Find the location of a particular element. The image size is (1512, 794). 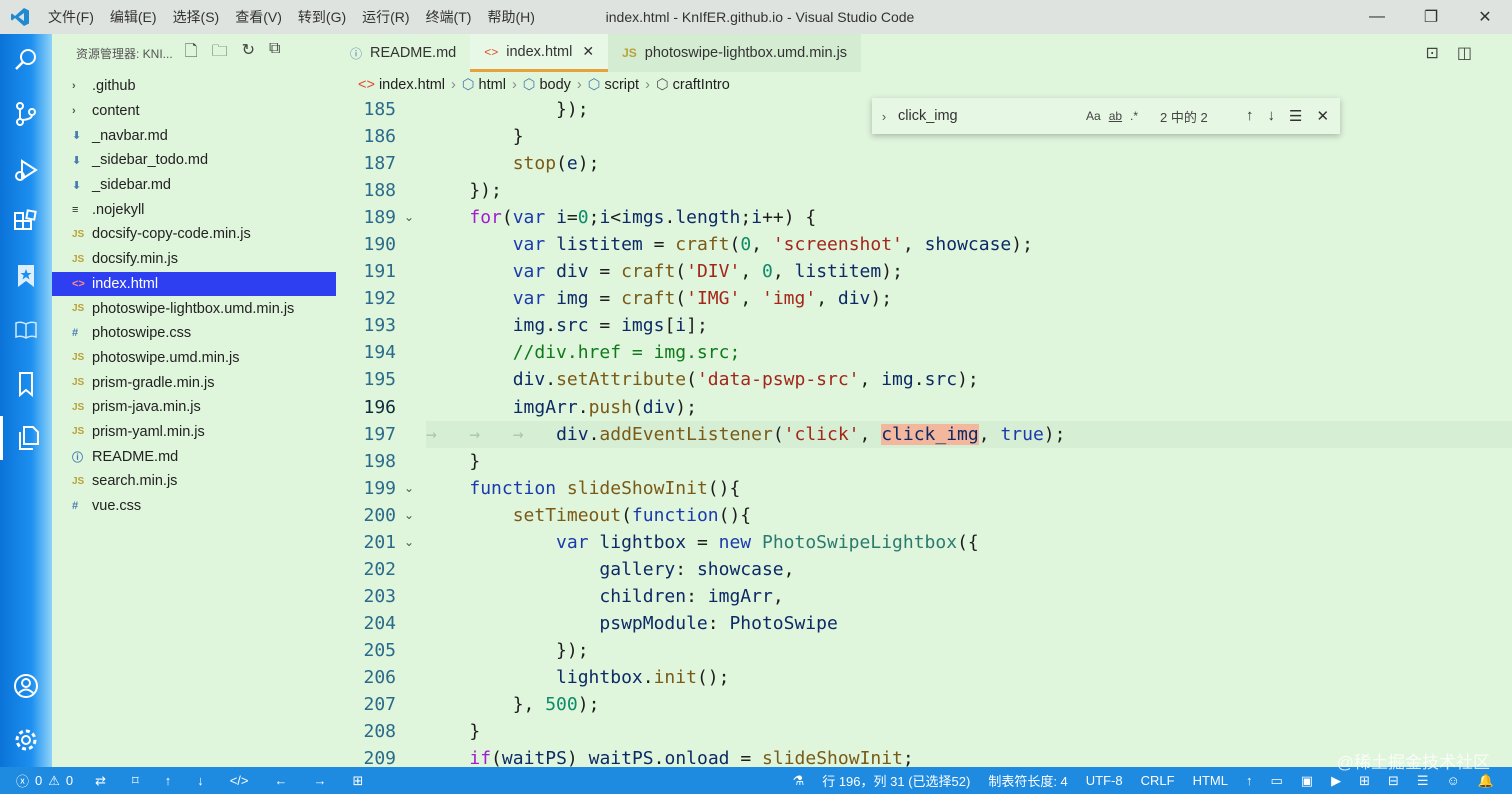

tree-item: › content is located at coordinates (194, 111).